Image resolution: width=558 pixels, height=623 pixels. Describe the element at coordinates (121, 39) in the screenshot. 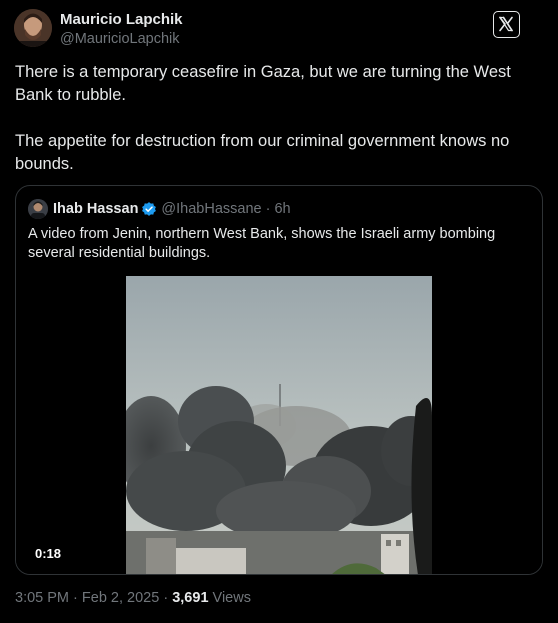

I see `author-handle: @MauricioLapchik` at that location.